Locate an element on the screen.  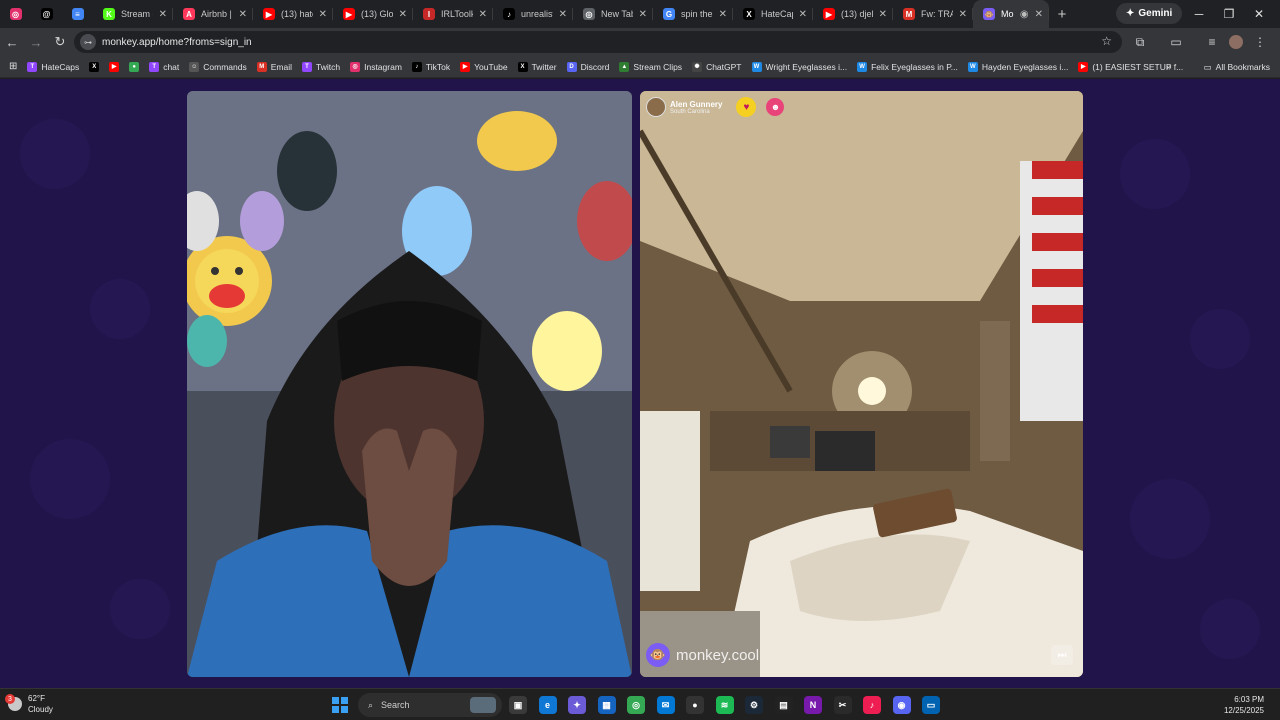
bookmark-4: Tchat is located at coordinates (164, 67).